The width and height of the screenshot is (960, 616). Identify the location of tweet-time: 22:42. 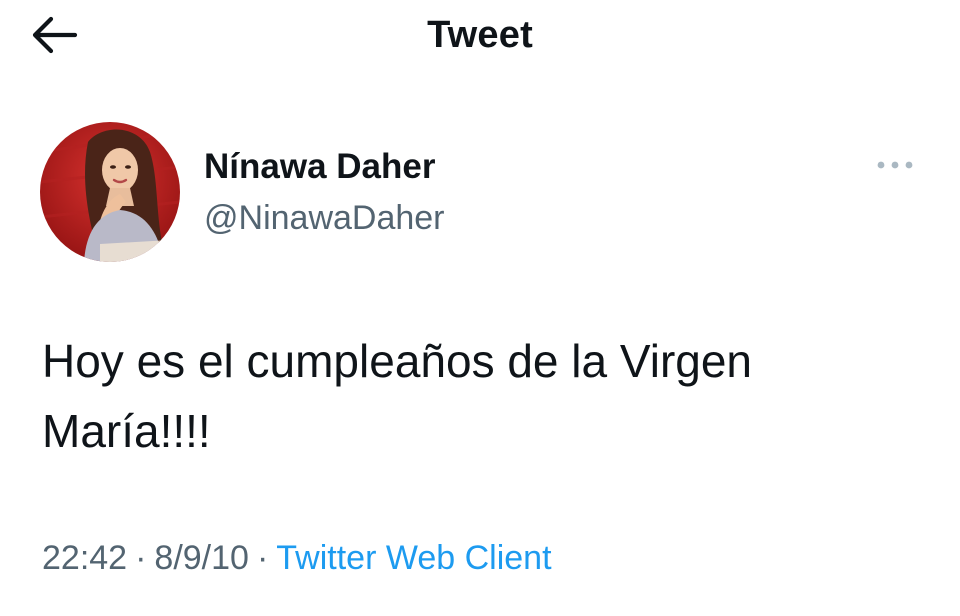
(84, 558).